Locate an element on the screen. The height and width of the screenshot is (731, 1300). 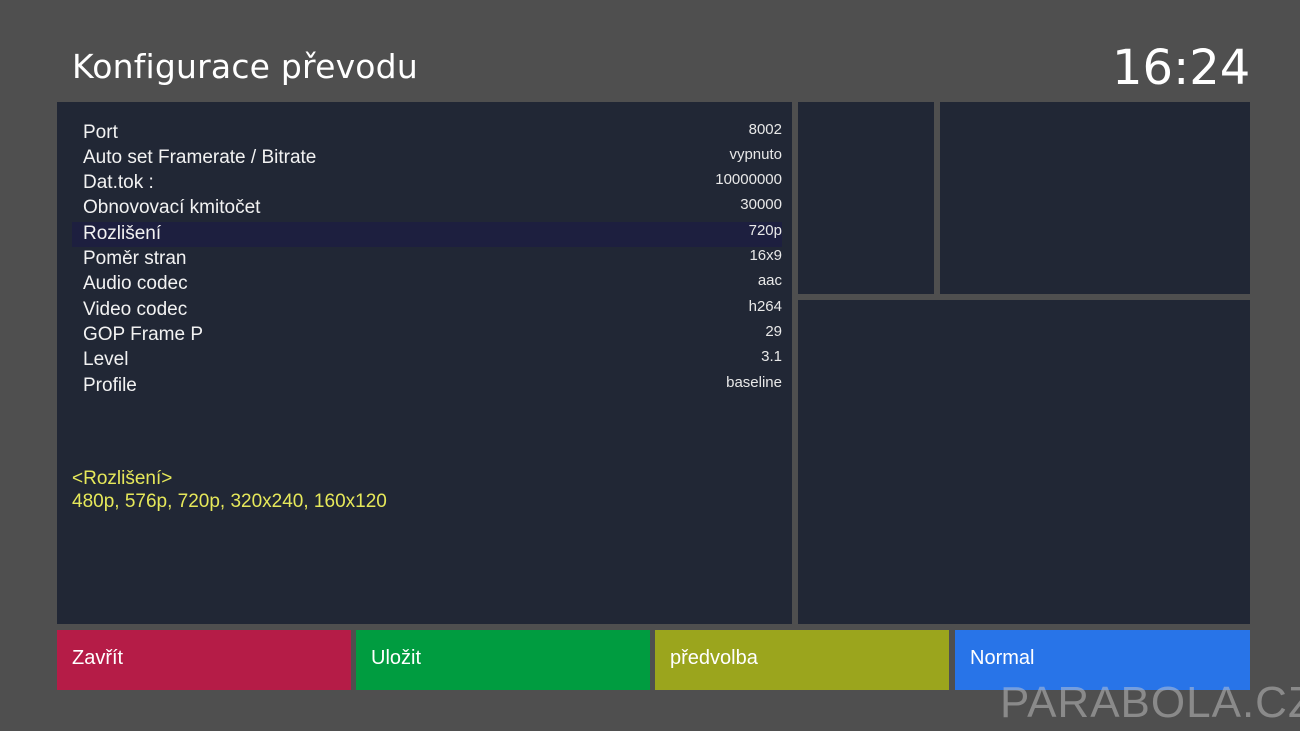
setting-row-video-codec: Video codec h264 is located at coordinates (427, 310).